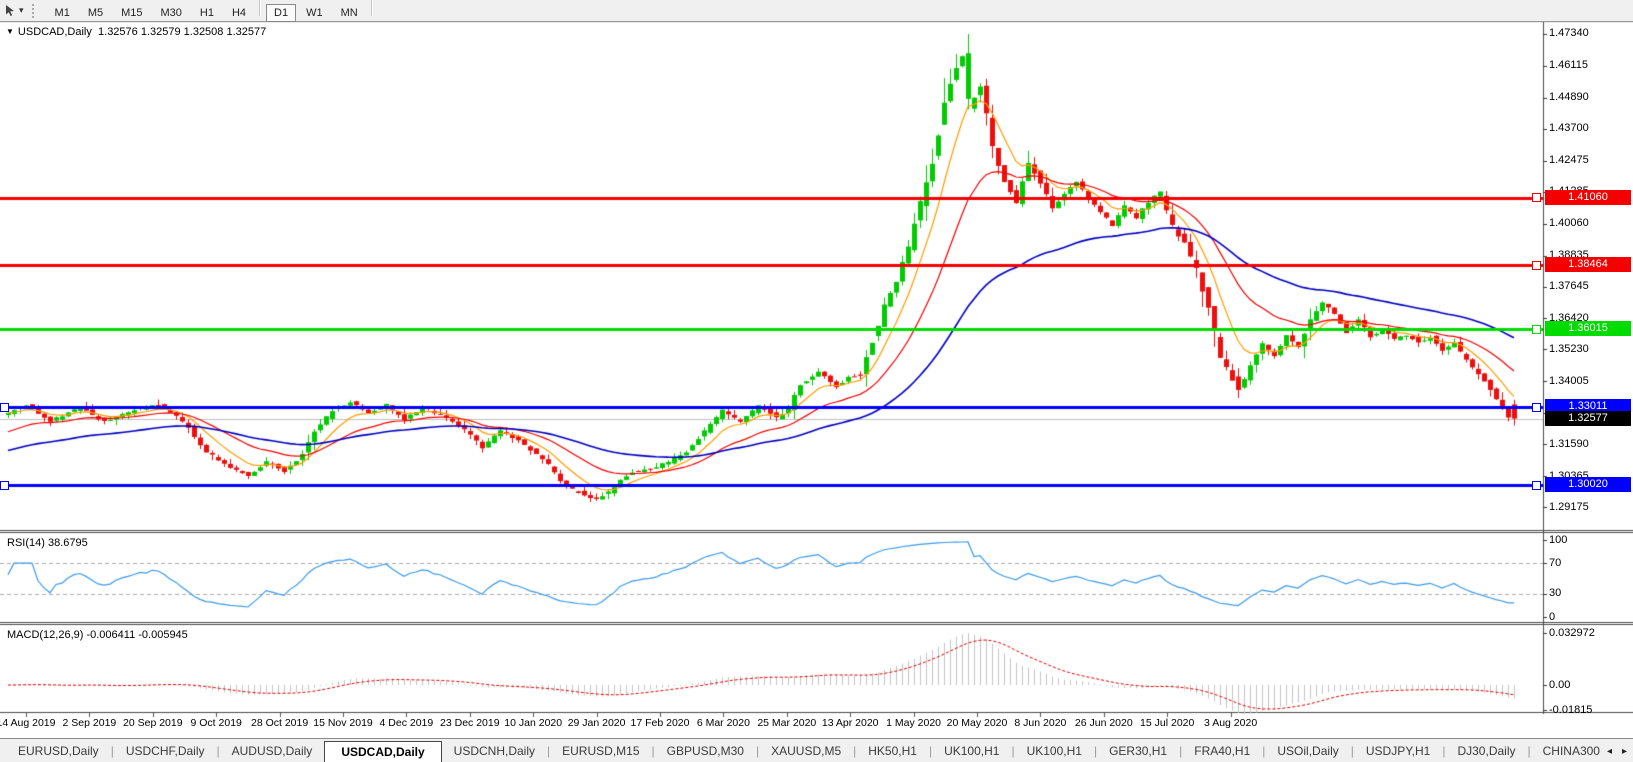 The width and height of the screenshot is (1633, 762). What do you see at coordinates (1569, 97) in the screenshot?
I see `price-axis-tick: 1.44890` at bounding box center [1569, 97].